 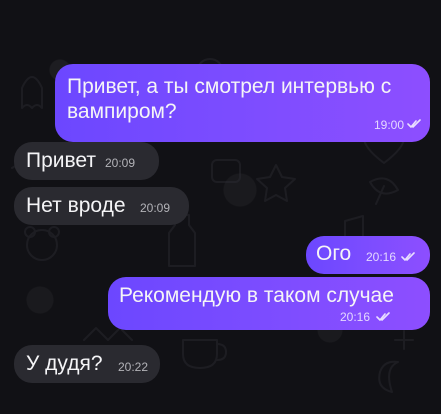 What do you see at coordinates (32, 92) in the screenshot?
I see `wallpaper-ghost-icon` at bounding box center [32, 92].